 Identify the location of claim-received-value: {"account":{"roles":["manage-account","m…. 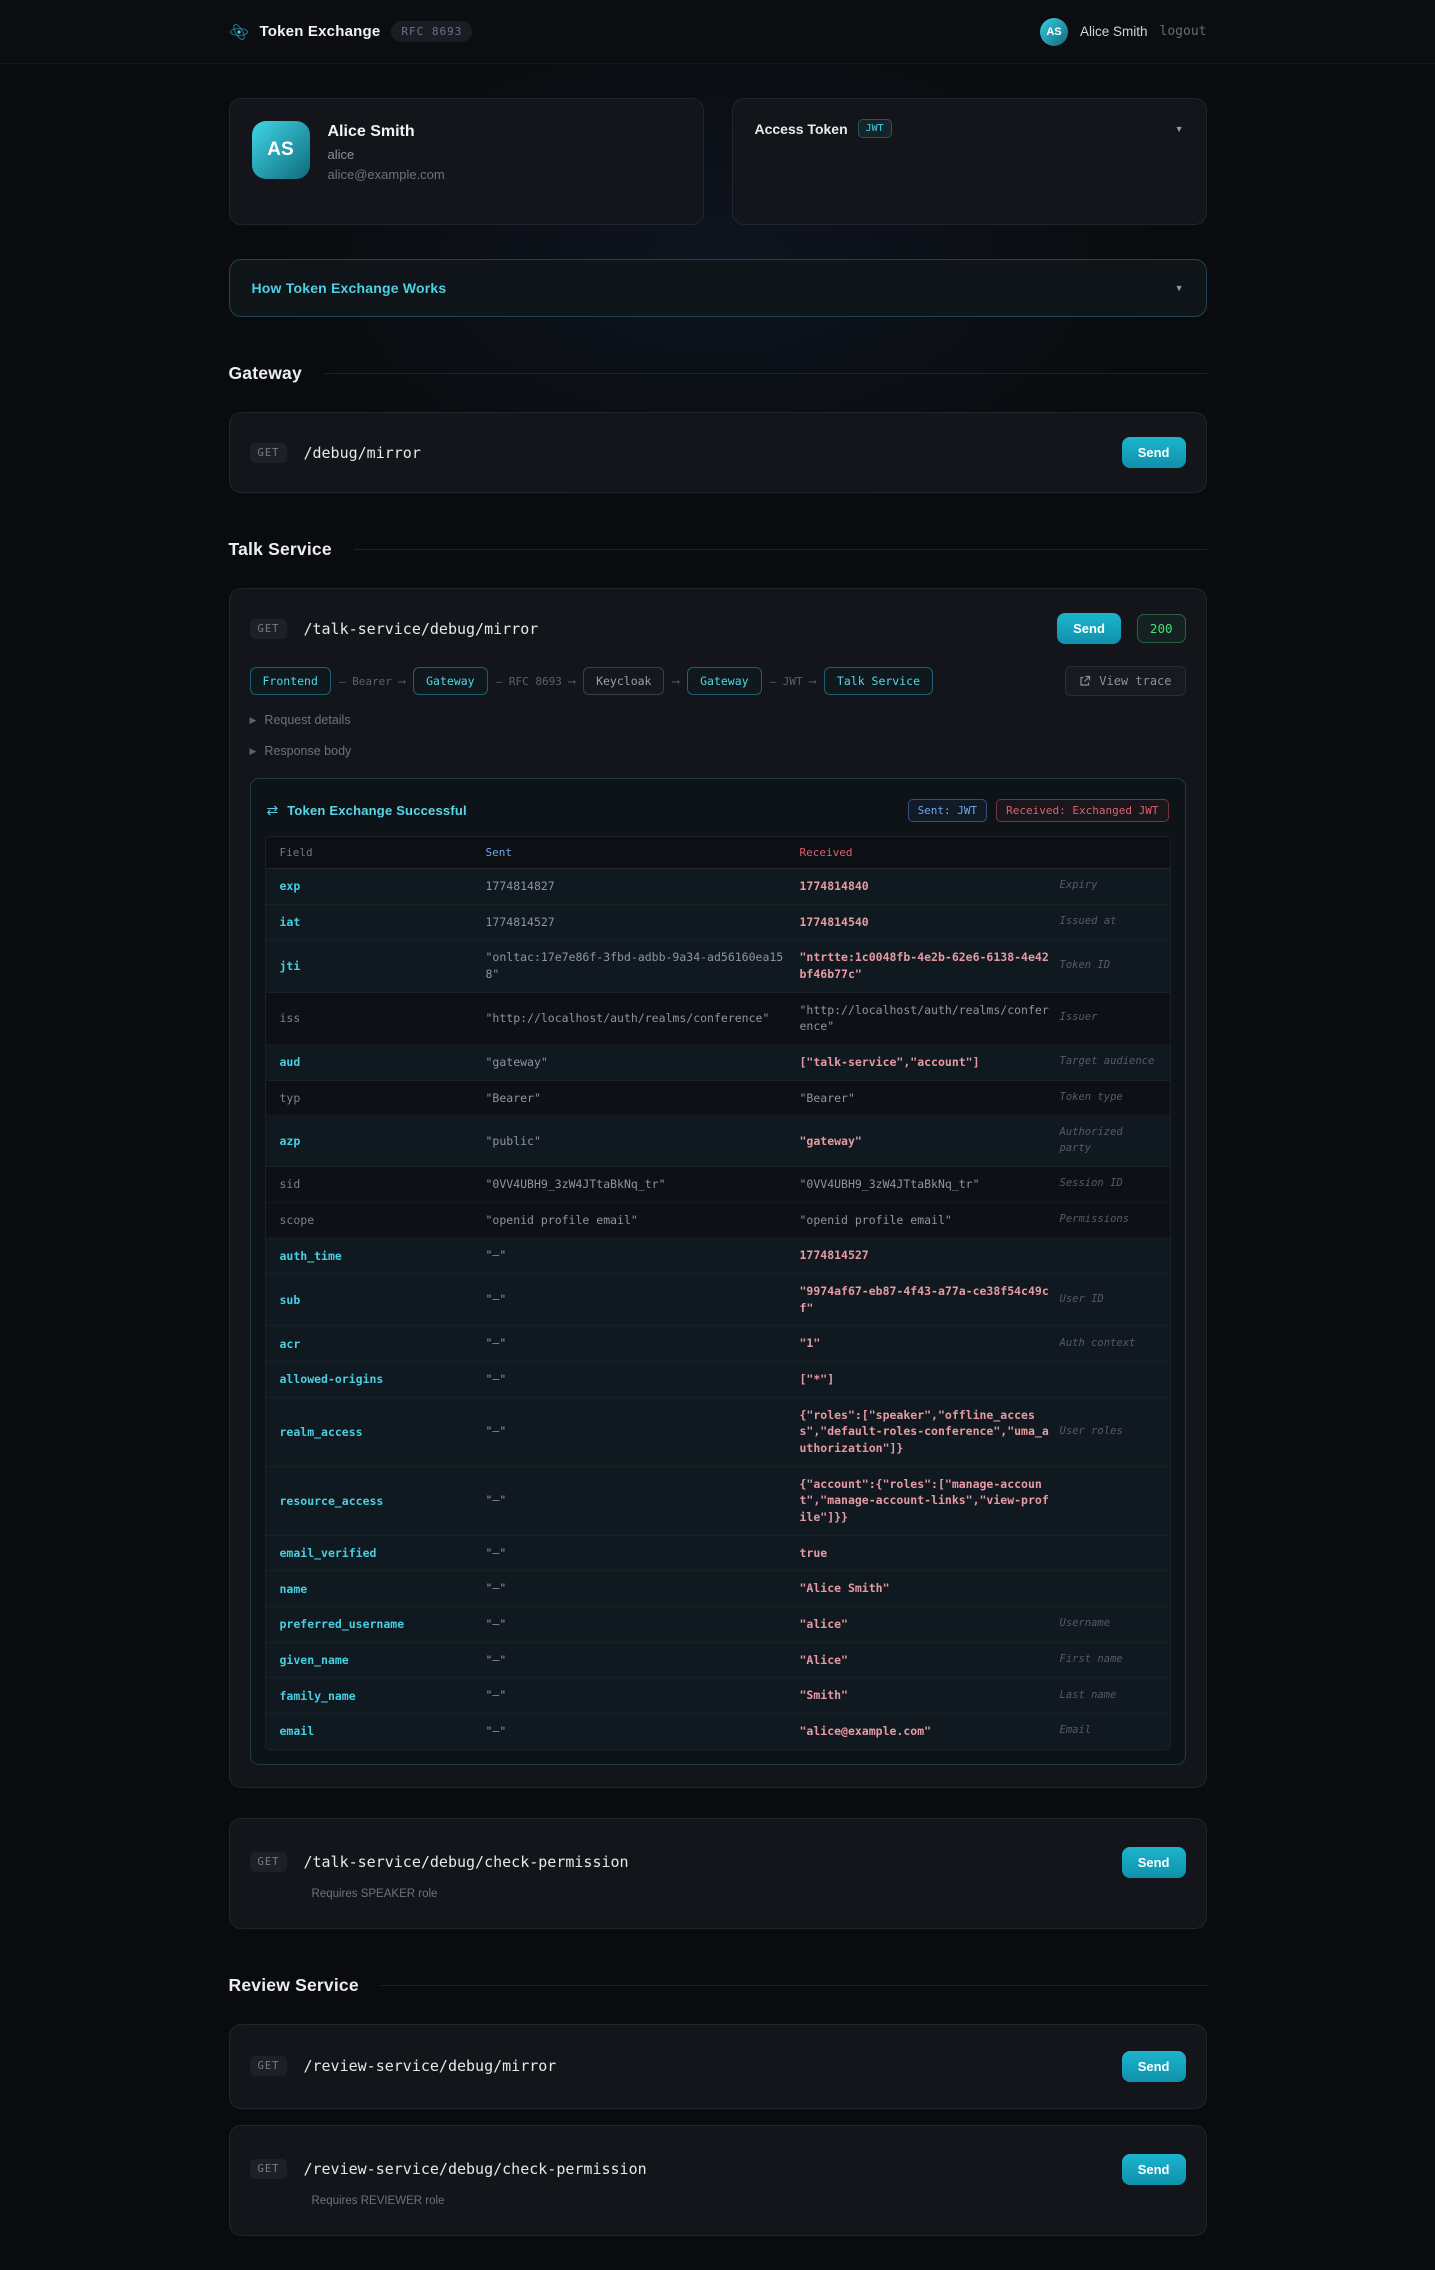
(924, 1500).